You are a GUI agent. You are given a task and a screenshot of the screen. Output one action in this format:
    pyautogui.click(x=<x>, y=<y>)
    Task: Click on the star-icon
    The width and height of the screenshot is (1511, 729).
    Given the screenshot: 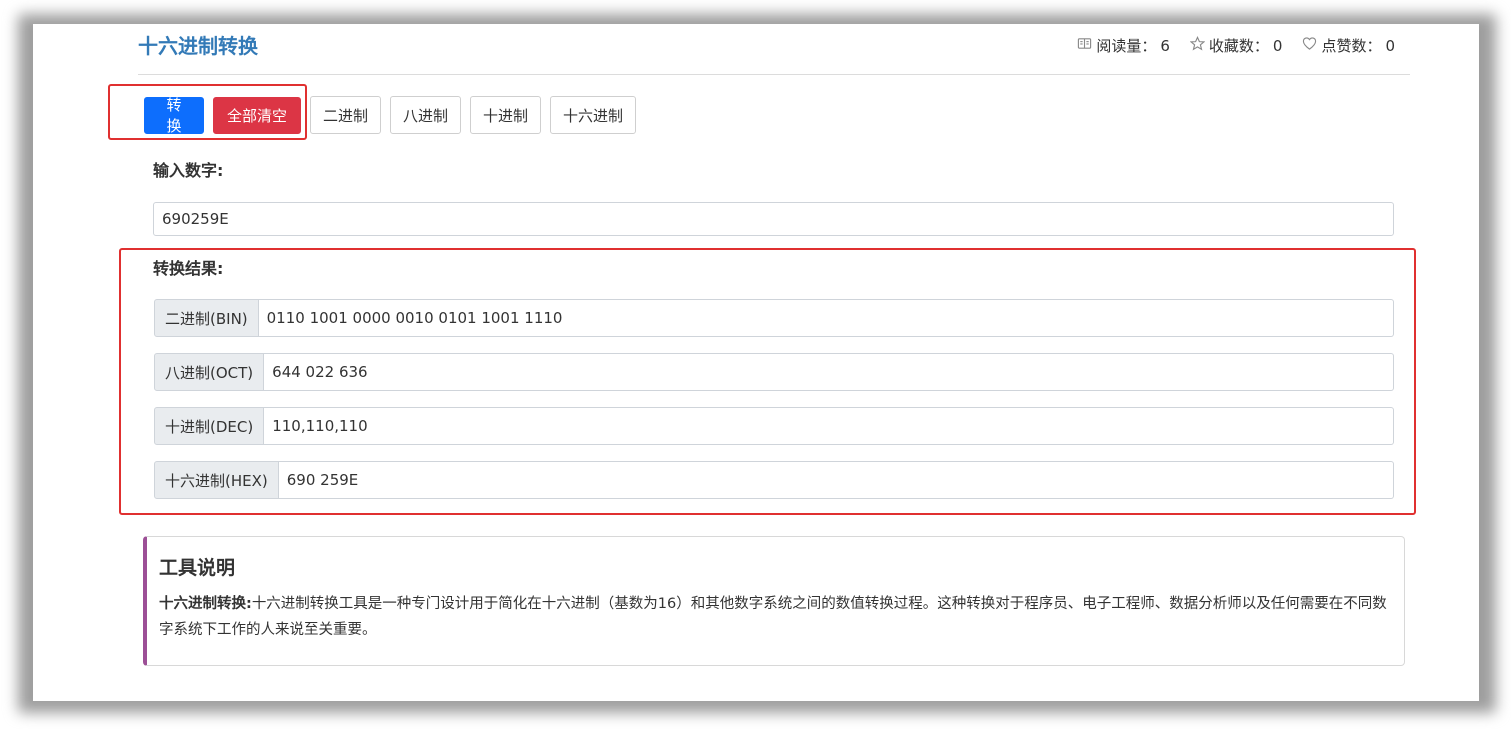 What is the action you would take?
    pyautogui.click(x=1197, y=46)
    